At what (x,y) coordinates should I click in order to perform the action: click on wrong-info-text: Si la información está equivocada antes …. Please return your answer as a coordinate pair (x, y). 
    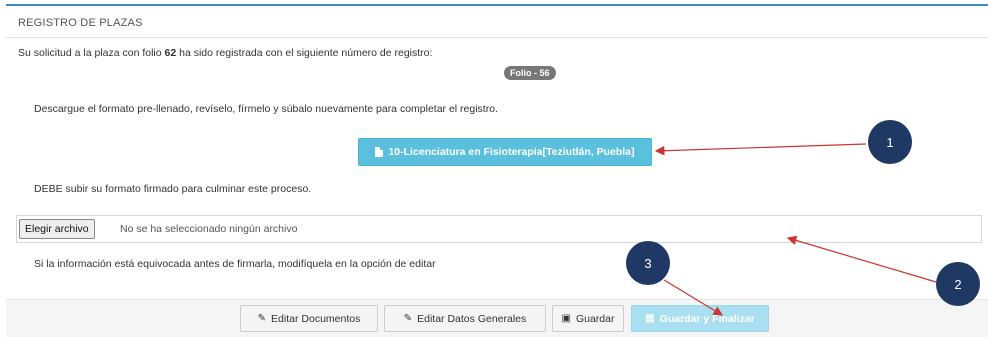
    Looking at the image, I should click on (235, 264).